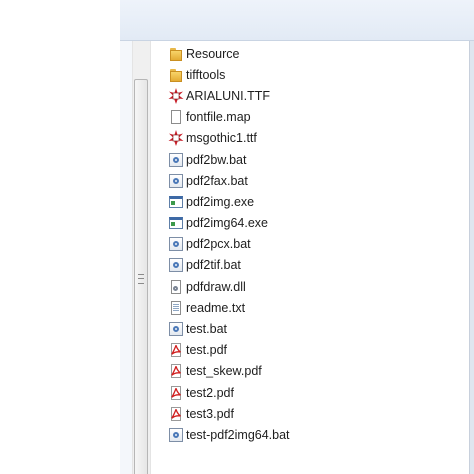  I want to click on file-item: pdf2fax.bat, so click(229, 180).